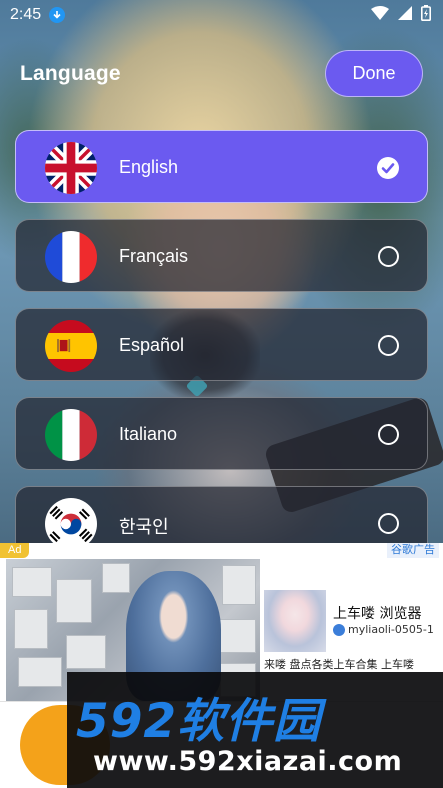  Describe the element at coordinates (57, 15) in the screenshot. I see `download-icon` at that location.